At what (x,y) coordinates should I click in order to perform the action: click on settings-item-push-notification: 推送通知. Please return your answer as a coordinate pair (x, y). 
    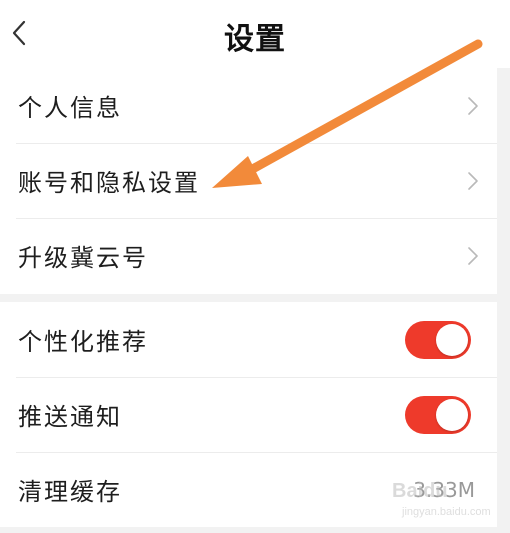
    Looking at the image, I should click on (248, 414).